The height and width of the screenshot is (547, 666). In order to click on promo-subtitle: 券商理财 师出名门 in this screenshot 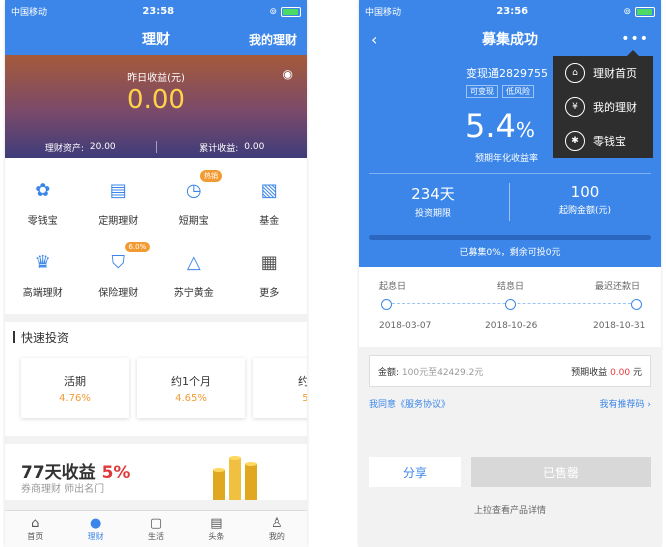, I will do `click(63, 489)`.